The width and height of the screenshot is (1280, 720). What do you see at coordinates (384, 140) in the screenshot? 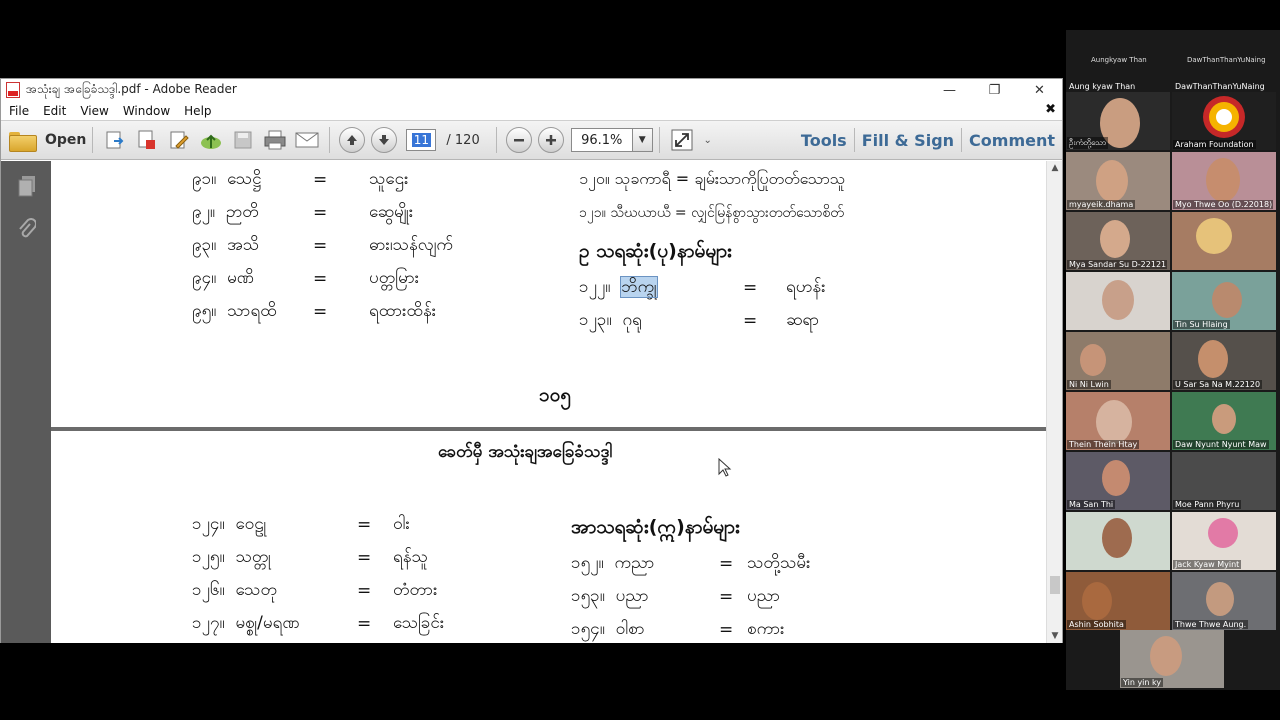
I see `next-page-button` at bounding box center [384, 140].